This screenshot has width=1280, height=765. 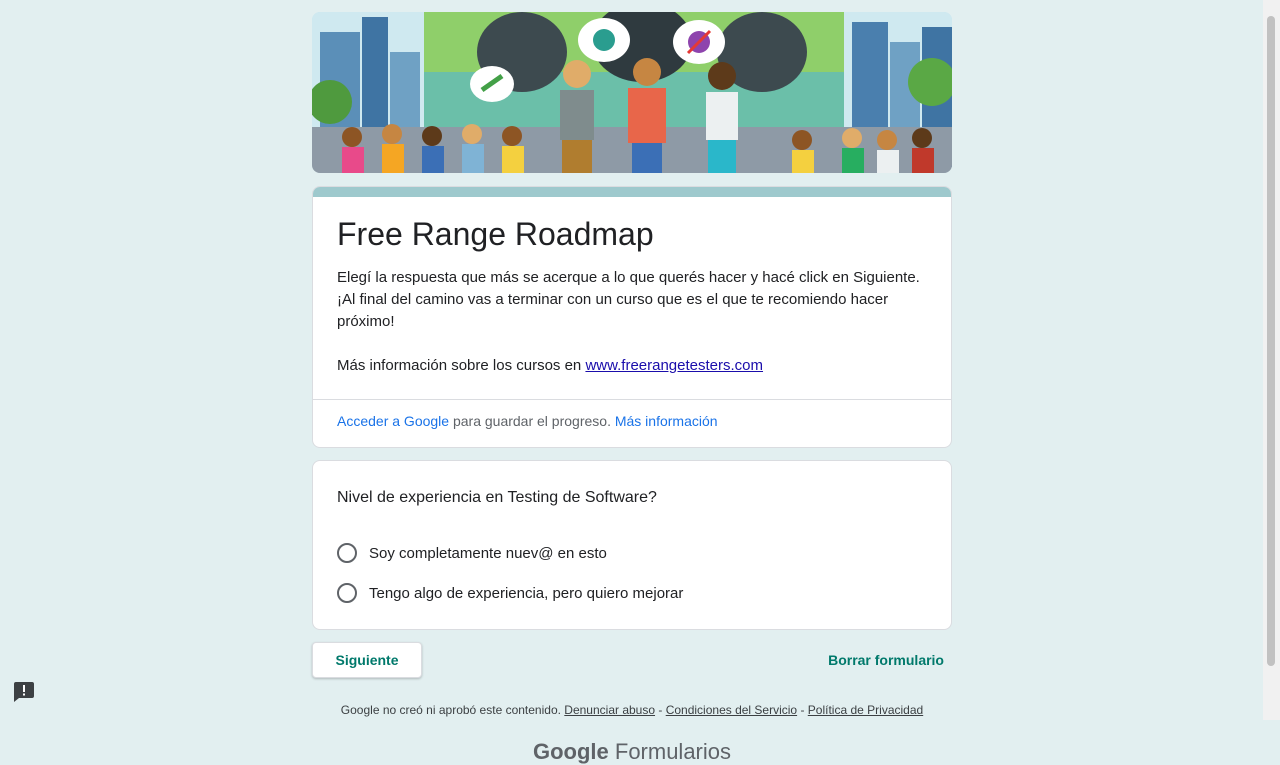 What do you see at coordinates (609, 710) in the screenshot?
I see `report-abuse-link: Denunciar abuso` at bounding box center [609, 710].